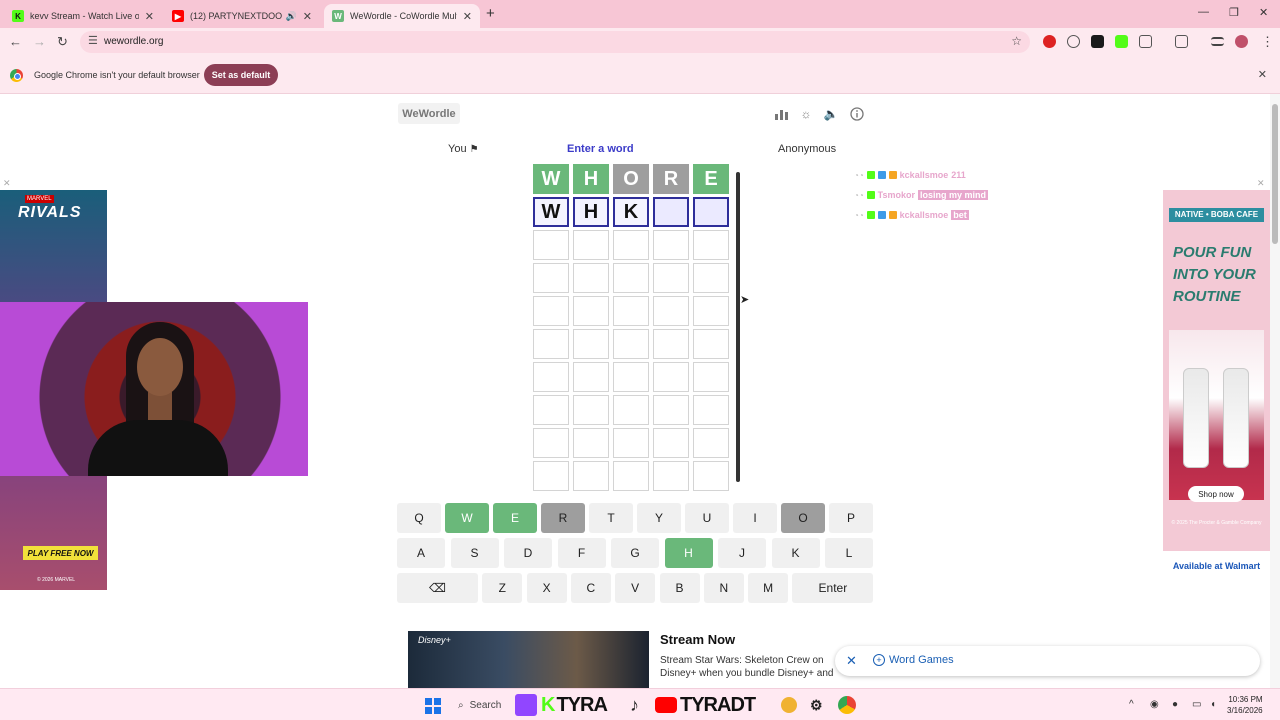  Describe the element at coordinates (421, 553) in the screenshot. I see `key-a: A` at that location.